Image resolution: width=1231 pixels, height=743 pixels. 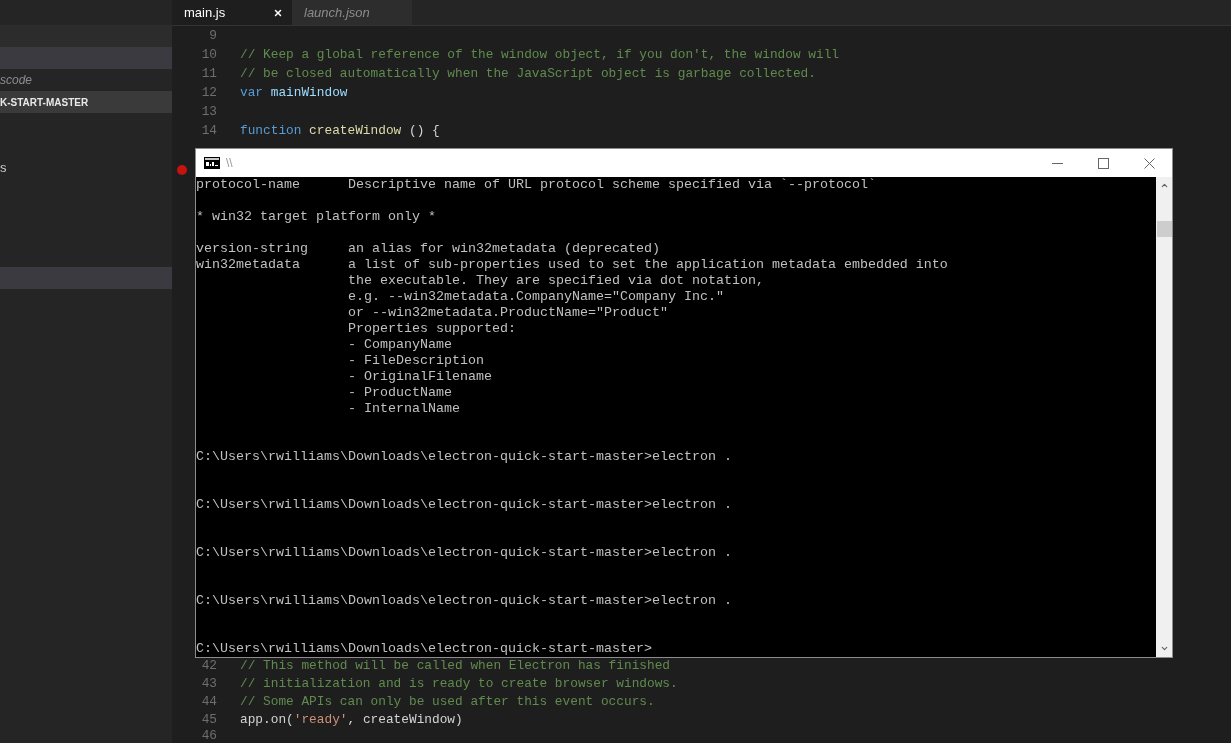 I want to click on folder-description: scode, so click(x=16, y=80).